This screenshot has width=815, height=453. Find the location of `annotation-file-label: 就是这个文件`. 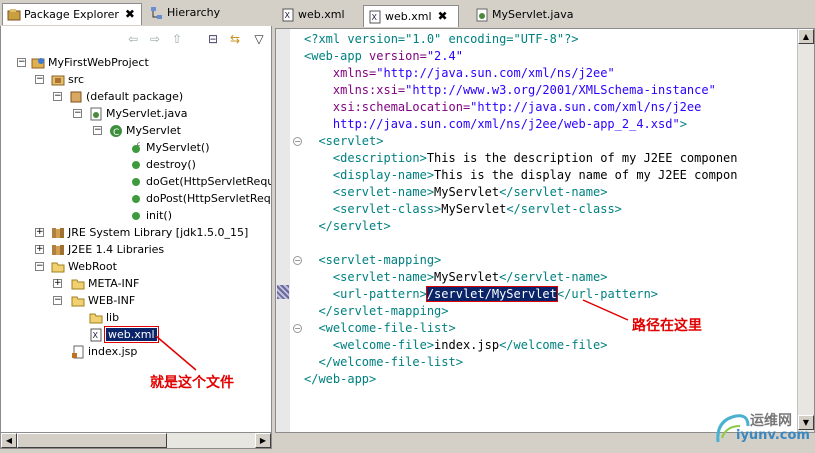

annotation-file-label: 就是这个文件 is located at coordinates (192, 383).